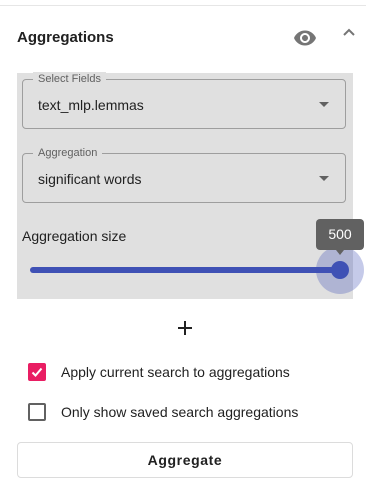  I want to click on aggregations-header: Aggregations, so click(187, 38).